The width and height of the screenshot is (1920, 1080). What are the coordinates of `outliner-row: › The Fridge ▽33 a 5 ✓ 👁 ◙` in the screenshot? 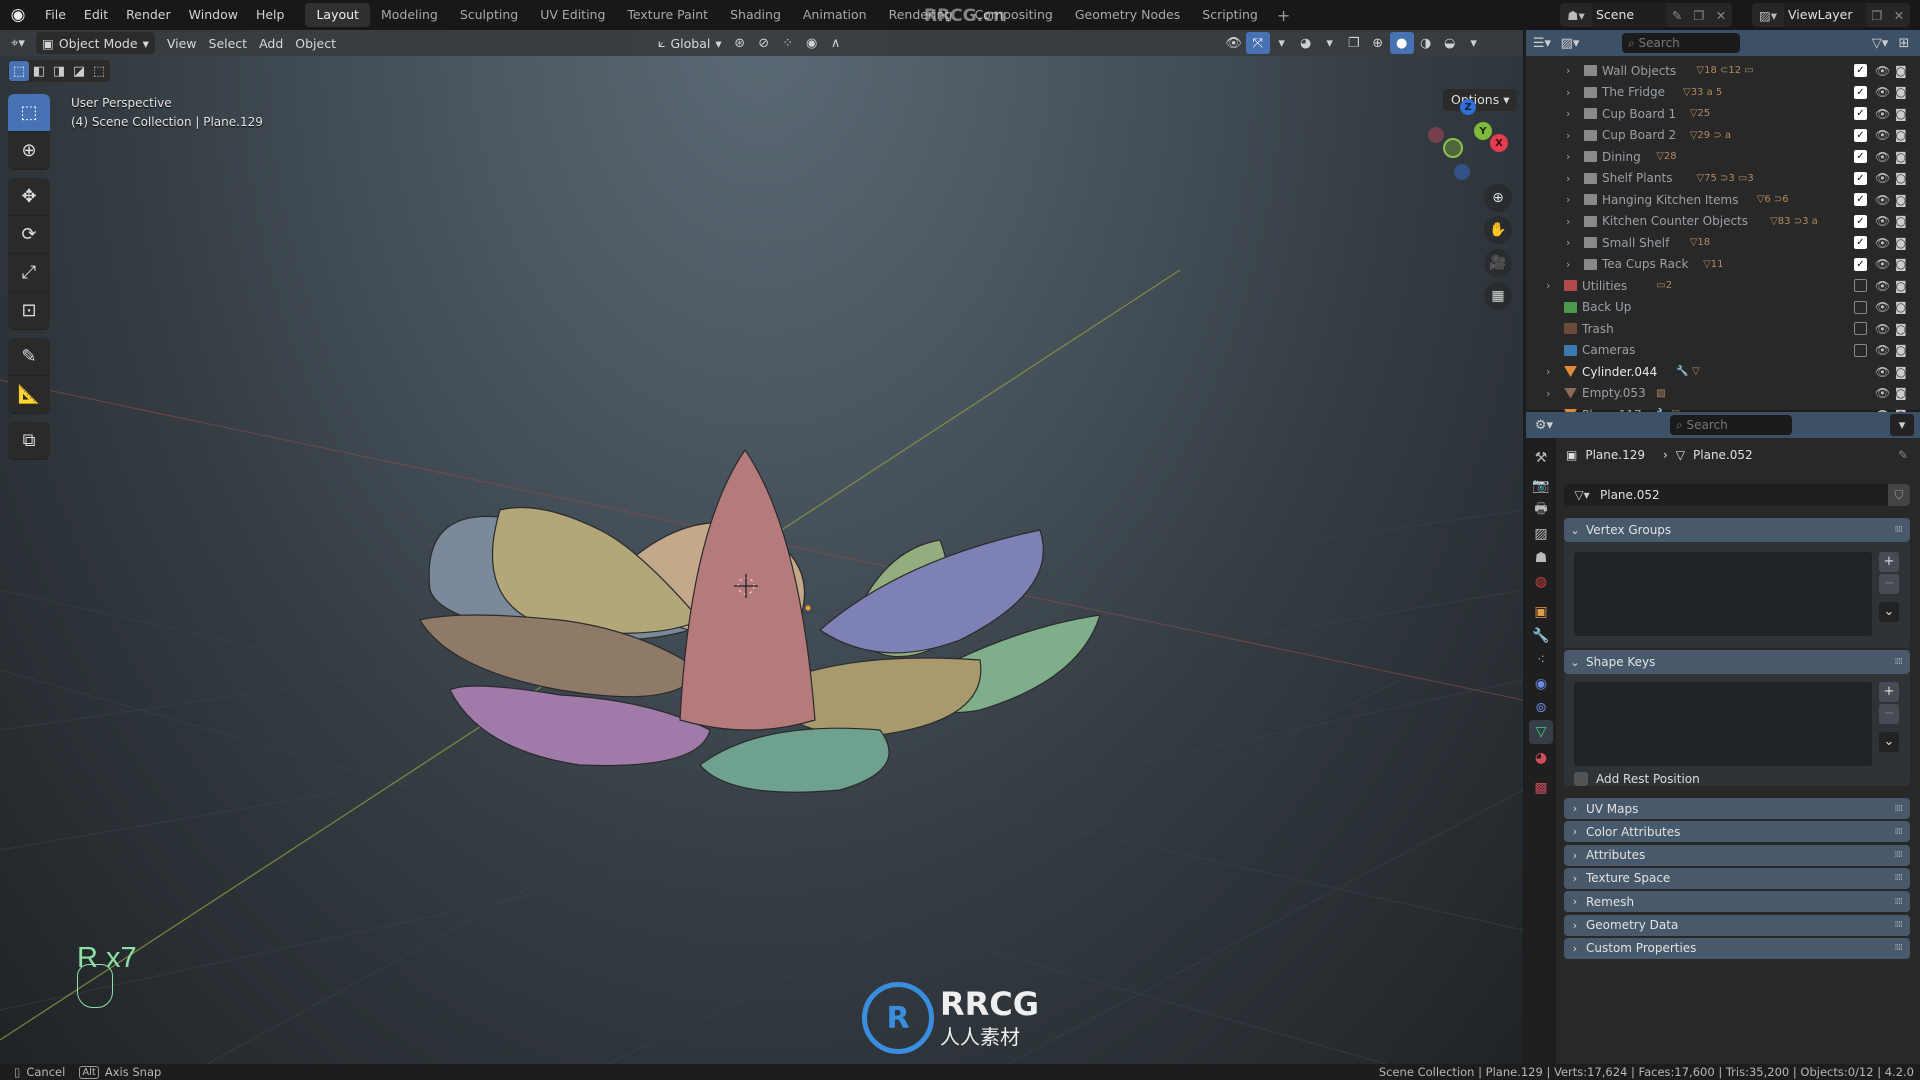 It's located at (1723, 92).